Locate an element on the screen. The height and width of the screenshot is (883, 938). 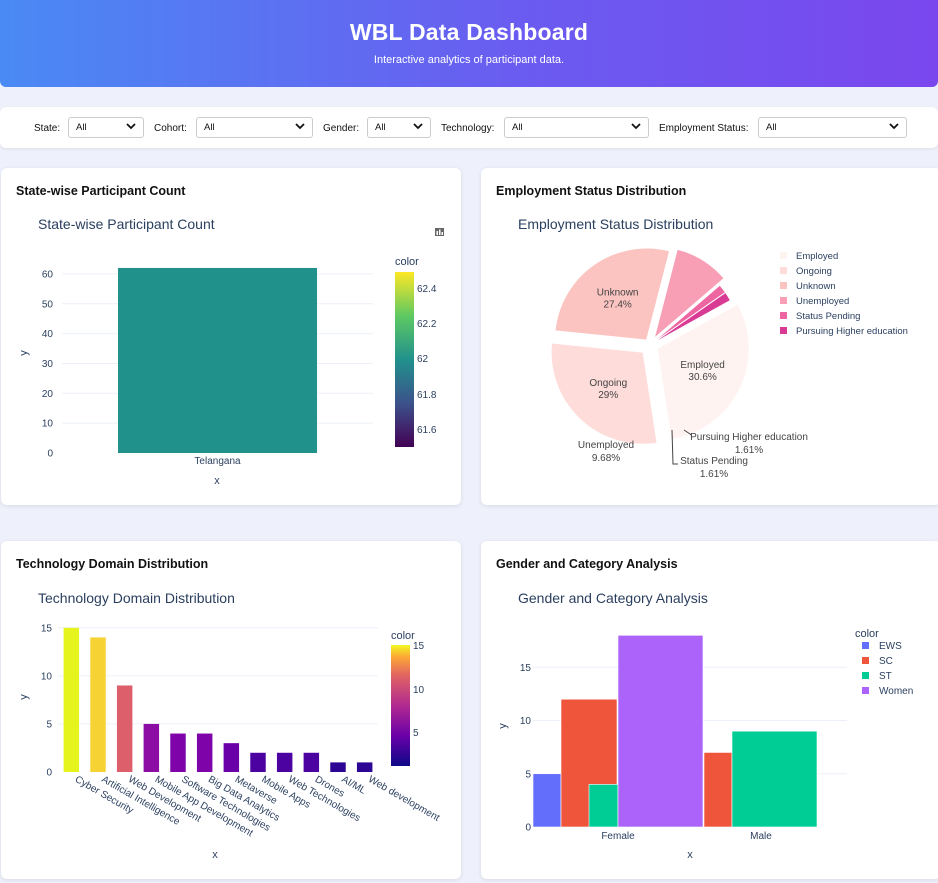
y-tick-label: 15 is located at coordinates (47, 628).